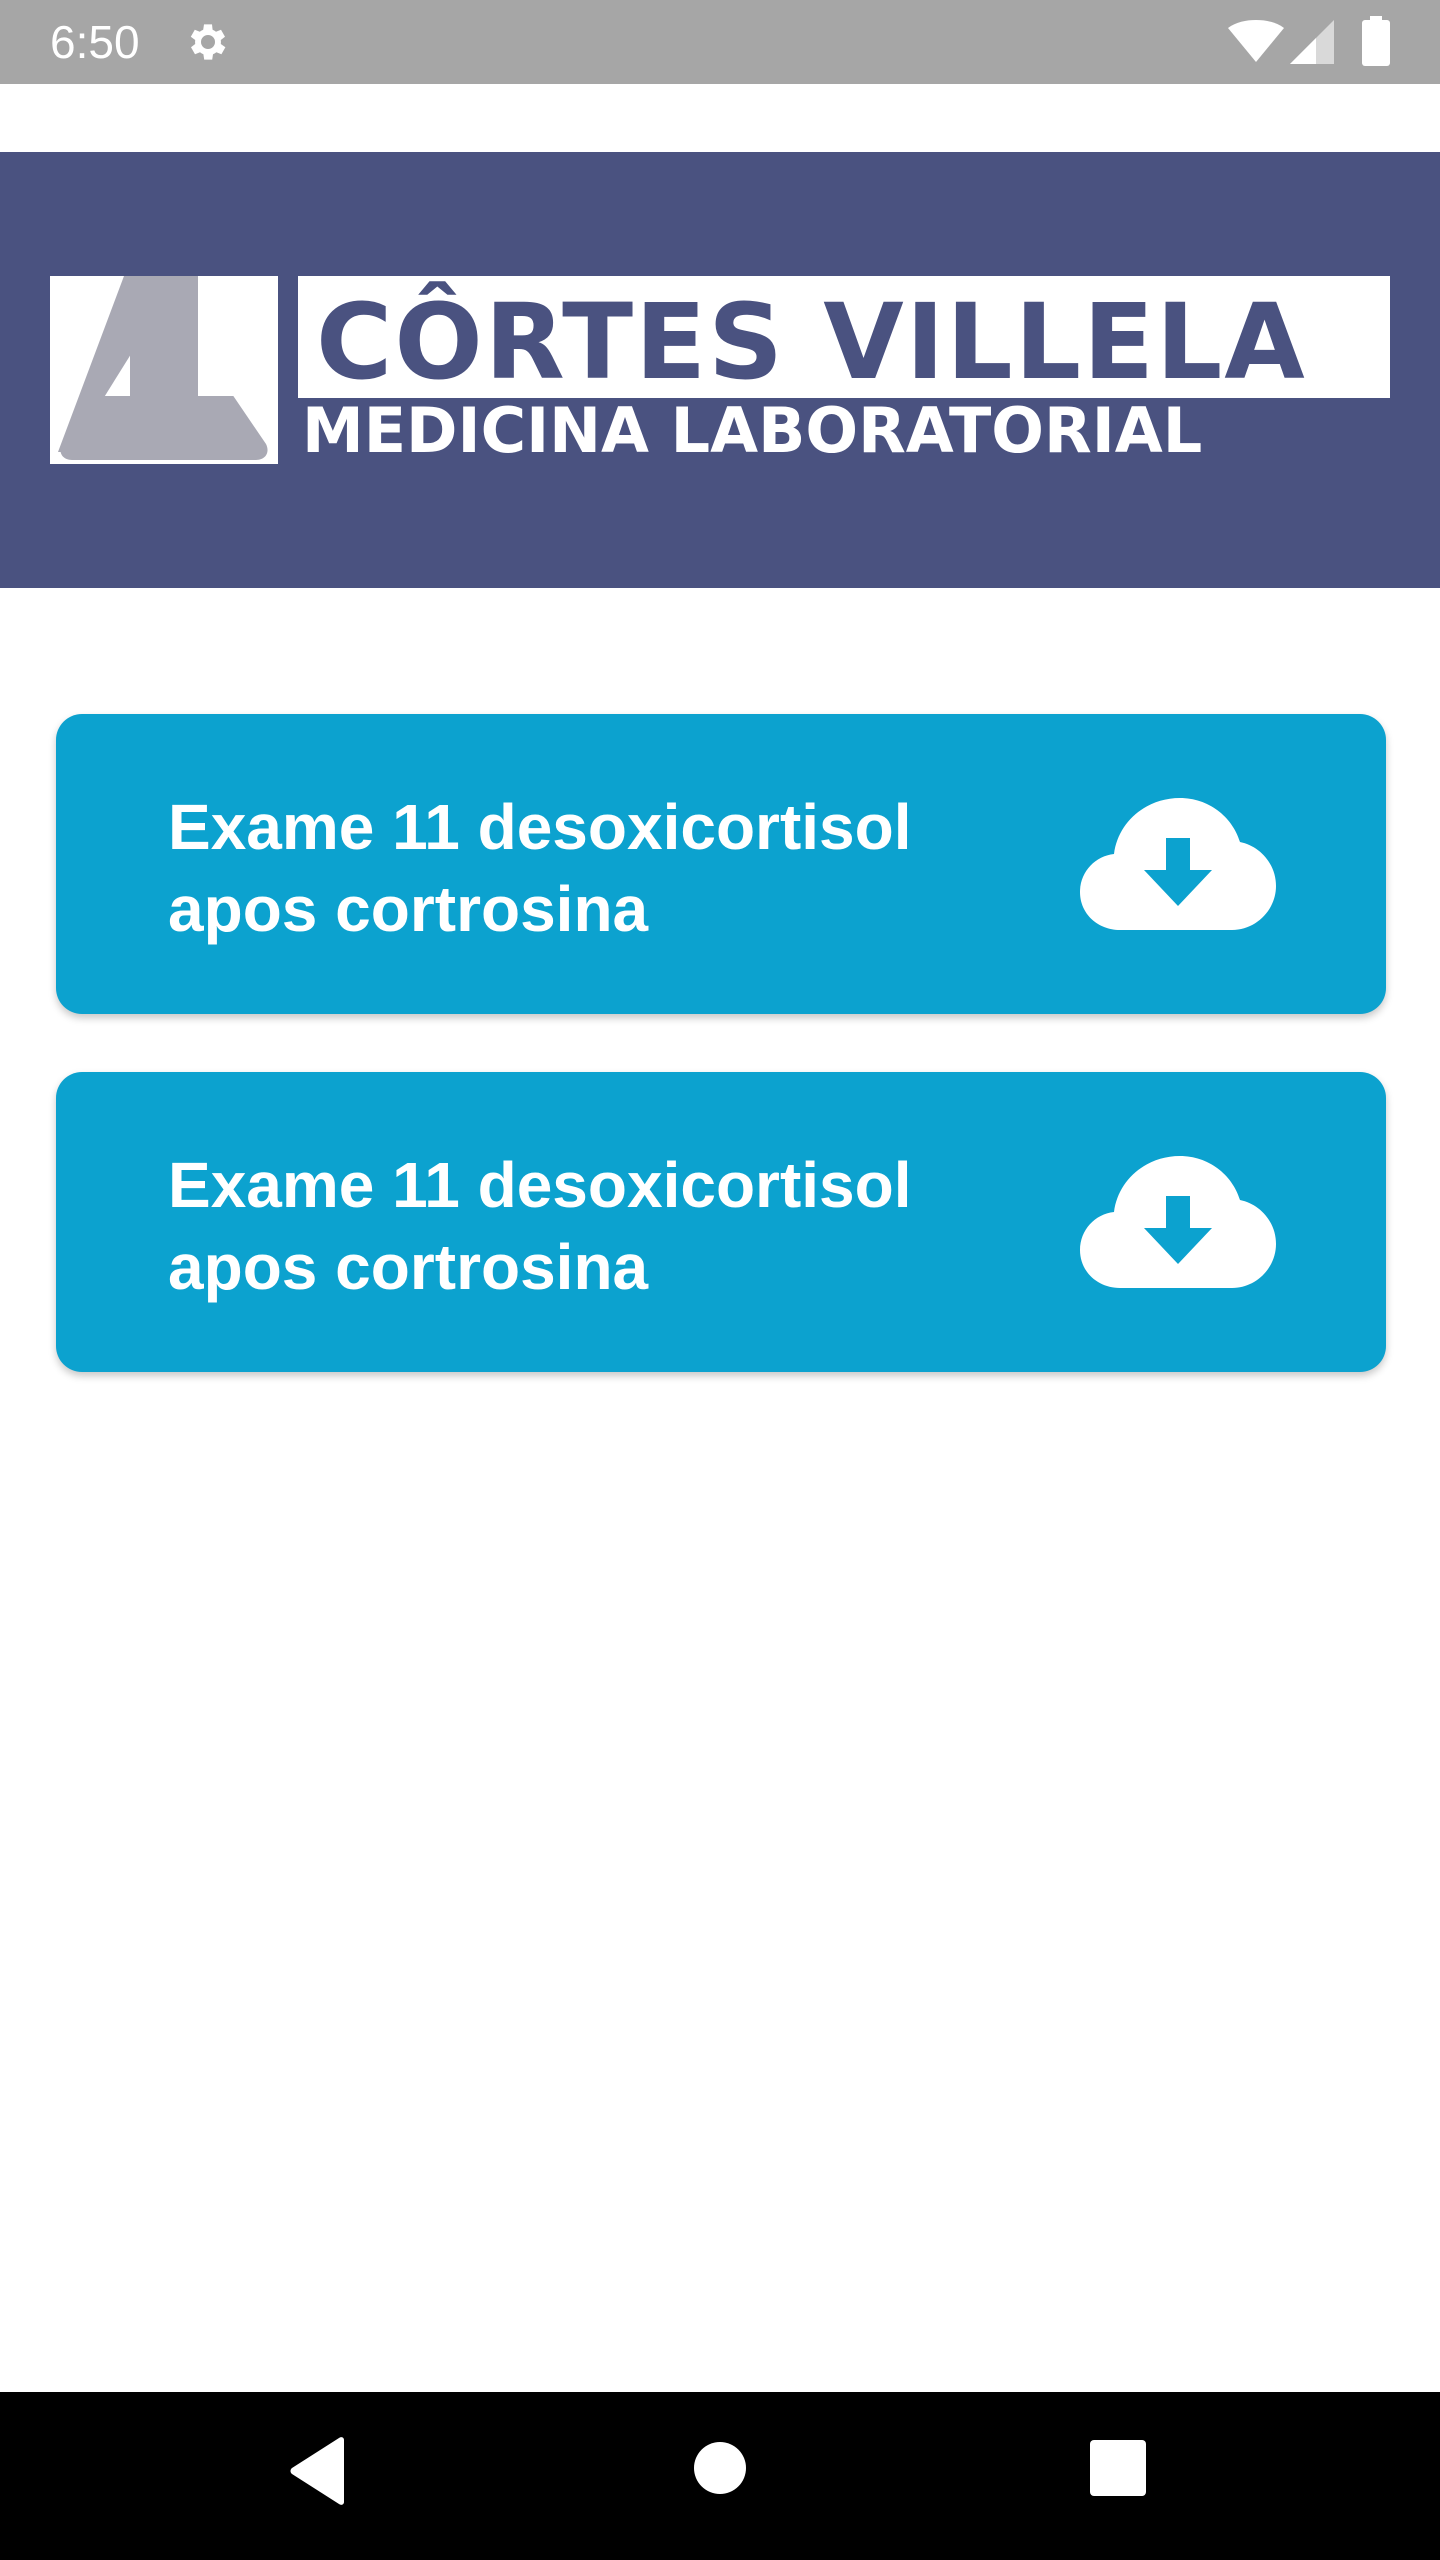 This screenshot has height=2560, width=1440. I want to click on recents-icon, so click(1118, 2468).